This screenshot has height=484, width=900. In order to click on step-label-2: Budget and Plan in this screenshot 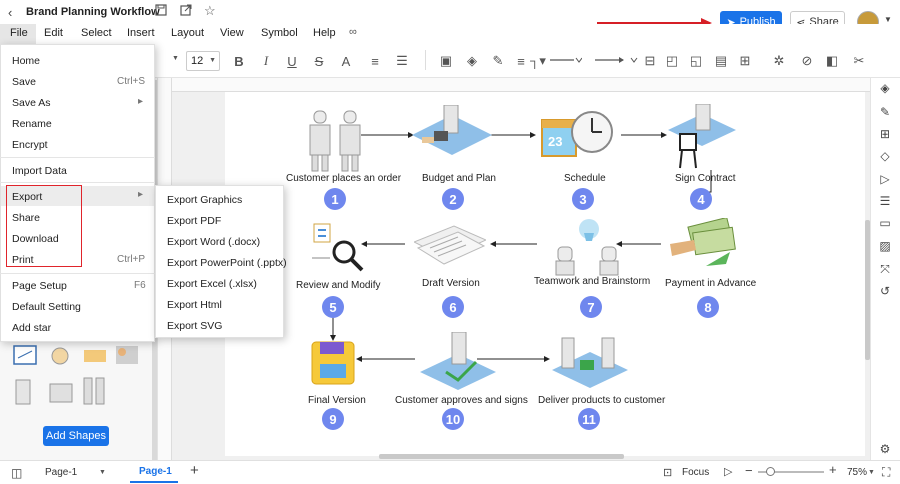, I will do `click(459, 178)`.